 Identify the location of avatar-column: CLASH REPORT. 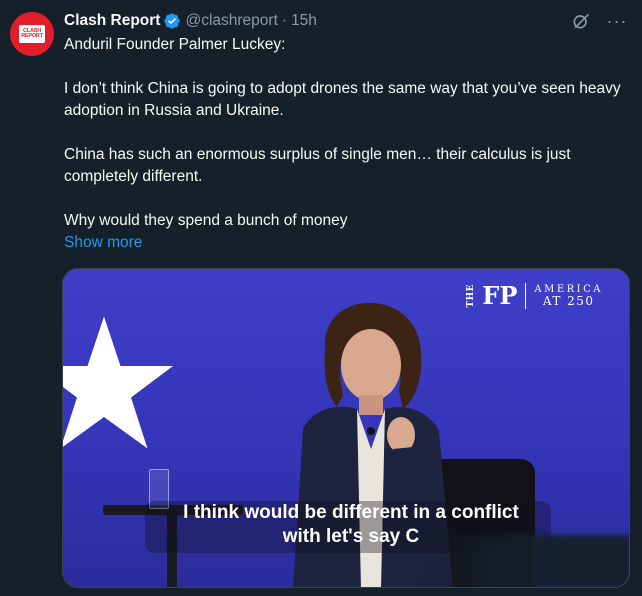
(36, 303).